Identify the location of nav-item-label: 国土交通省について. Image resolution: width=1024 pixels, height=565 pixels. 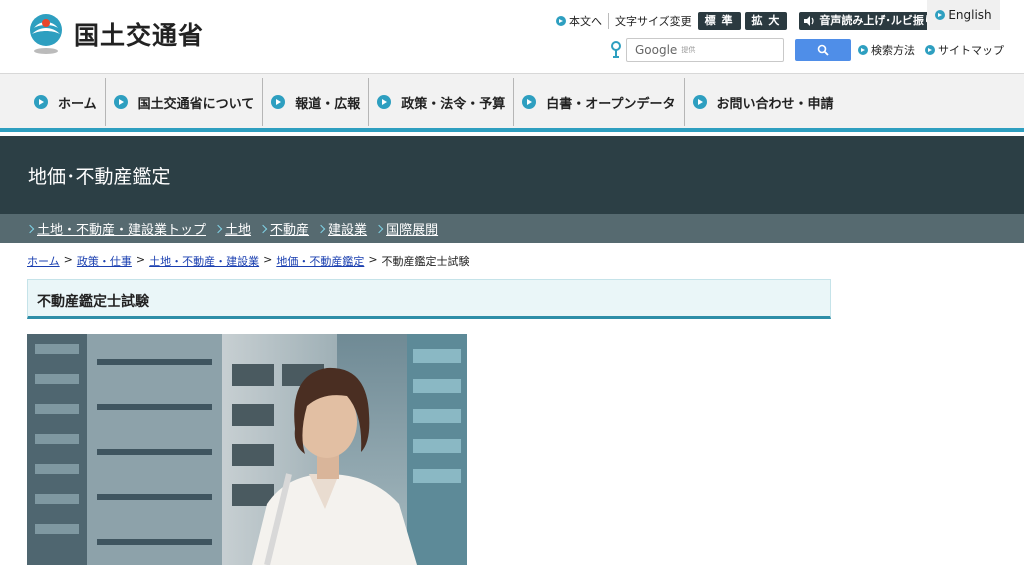
(196, 104).